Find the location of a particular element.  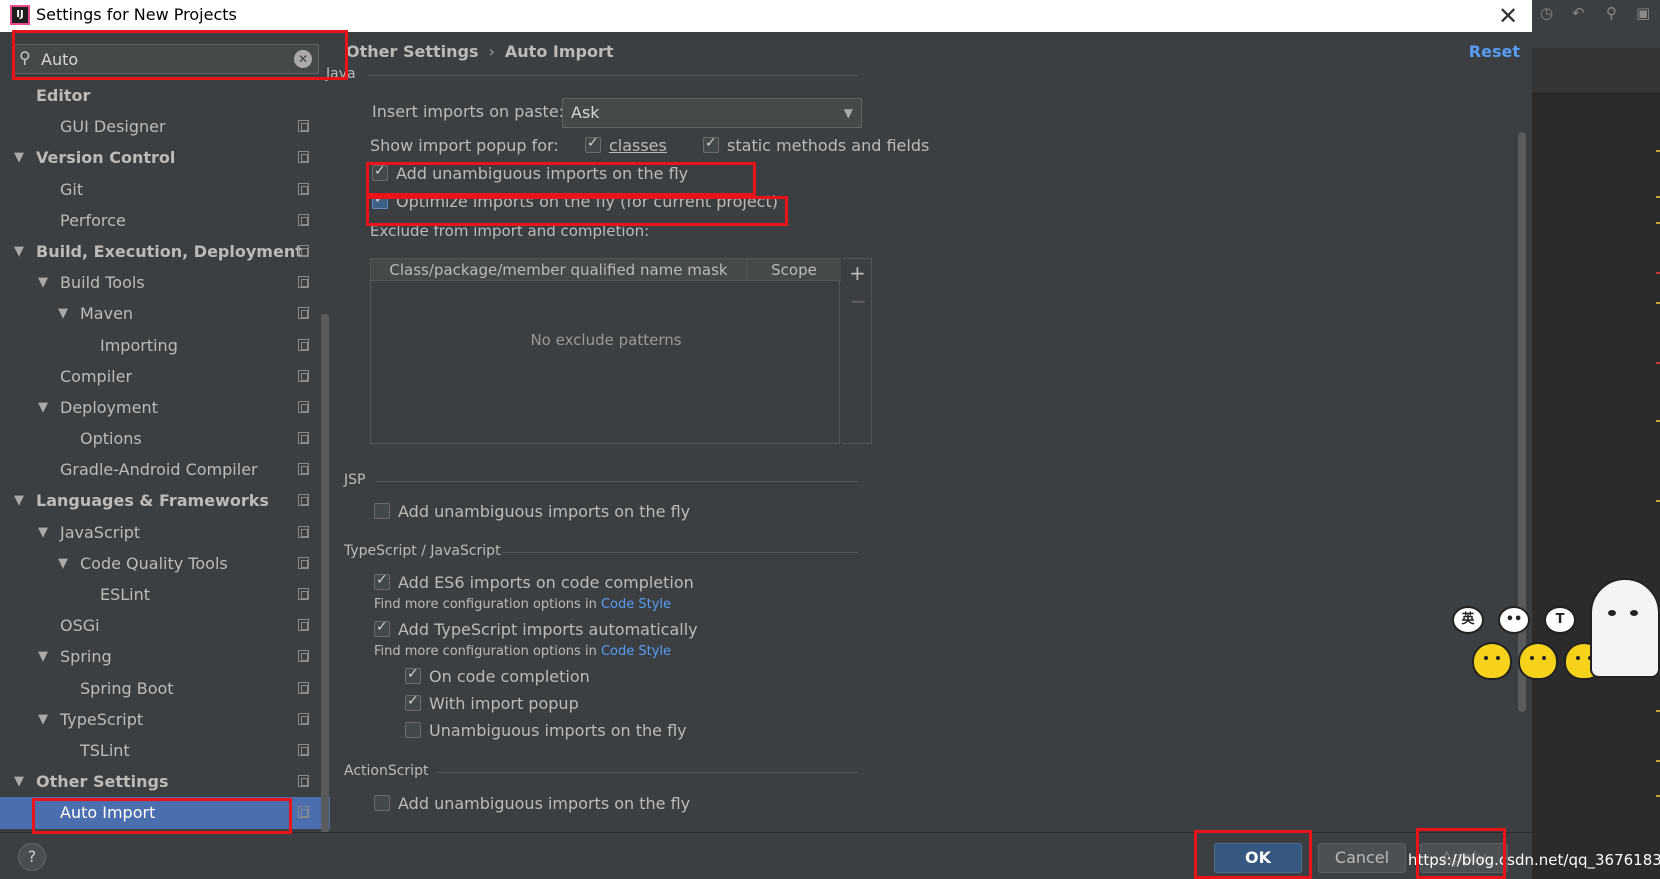

sidebar-item-label: Code Quality Tools is located at coordinates (154, 563).